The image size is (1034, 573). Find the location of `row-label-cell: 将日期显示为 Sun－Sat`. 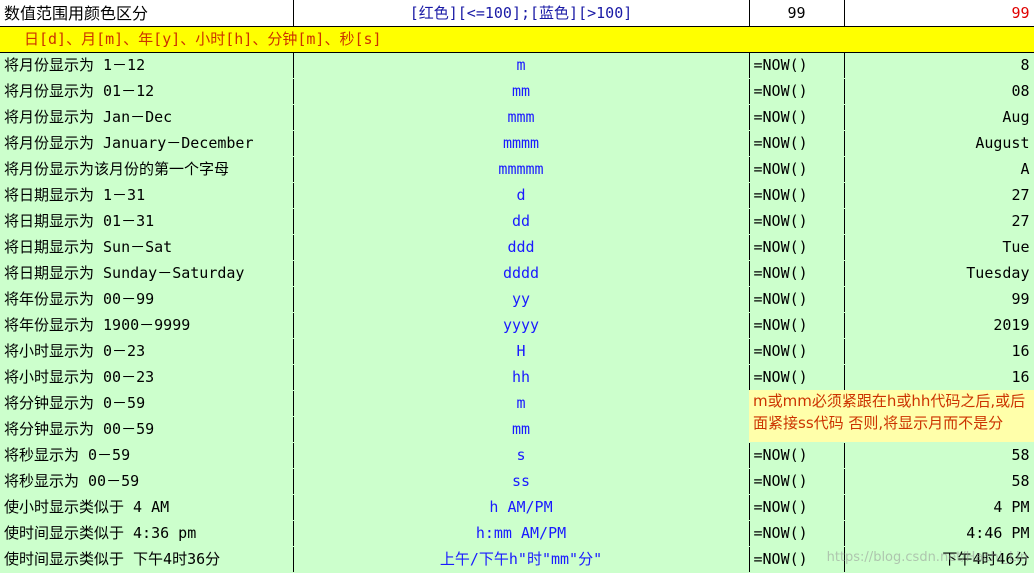

row-label-cell: 将日期显示为 Sun－Sat is located at coordinates (147, 247).